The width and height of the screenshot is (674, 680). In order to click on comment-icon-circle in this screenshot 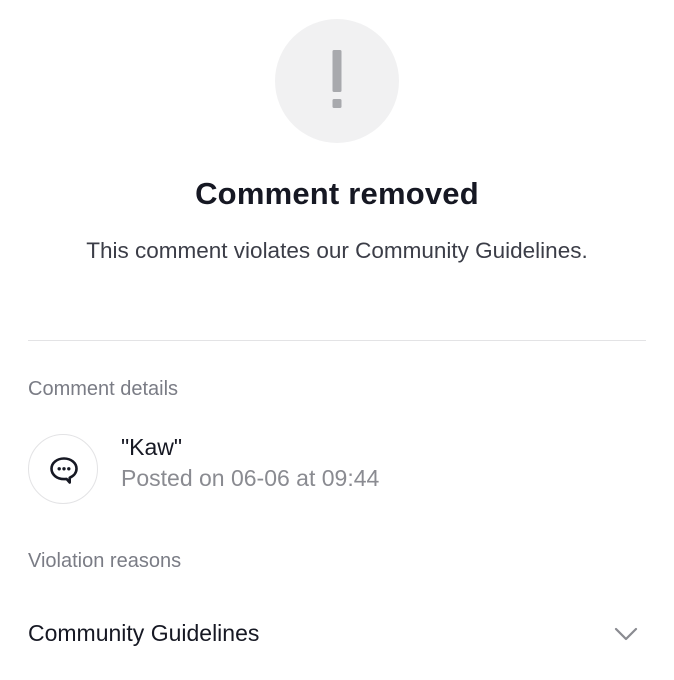, I will do `click(63, 469)`.